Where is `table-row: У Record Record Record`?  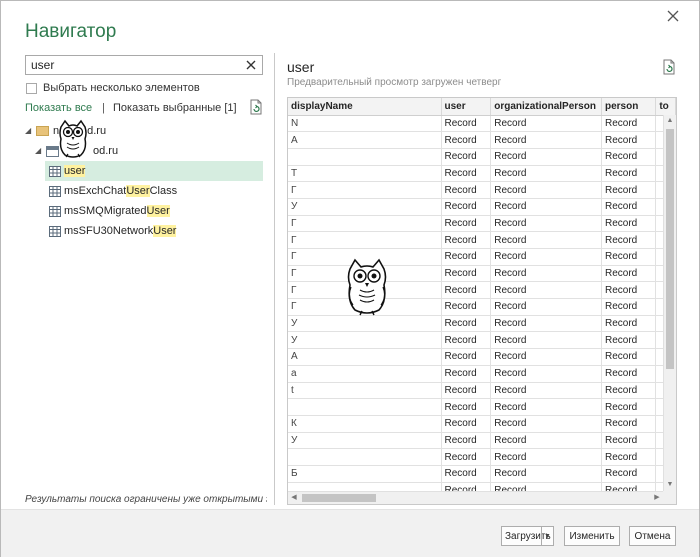
table-row: У Record Record Record is located at coordinates (482, 324).